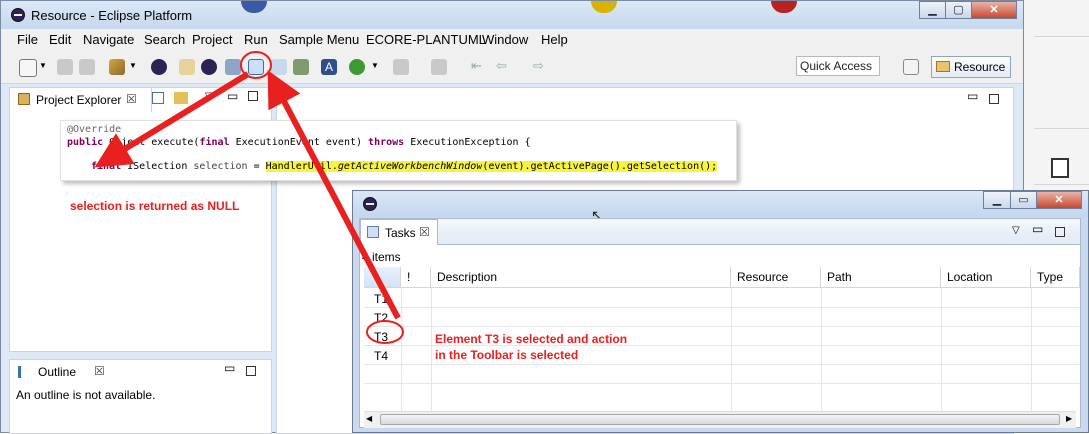 The image size is (1089, 434). Describe the element at coordinates (986, 277) in the screenshot. I see `column-header-location: Location` at that location.